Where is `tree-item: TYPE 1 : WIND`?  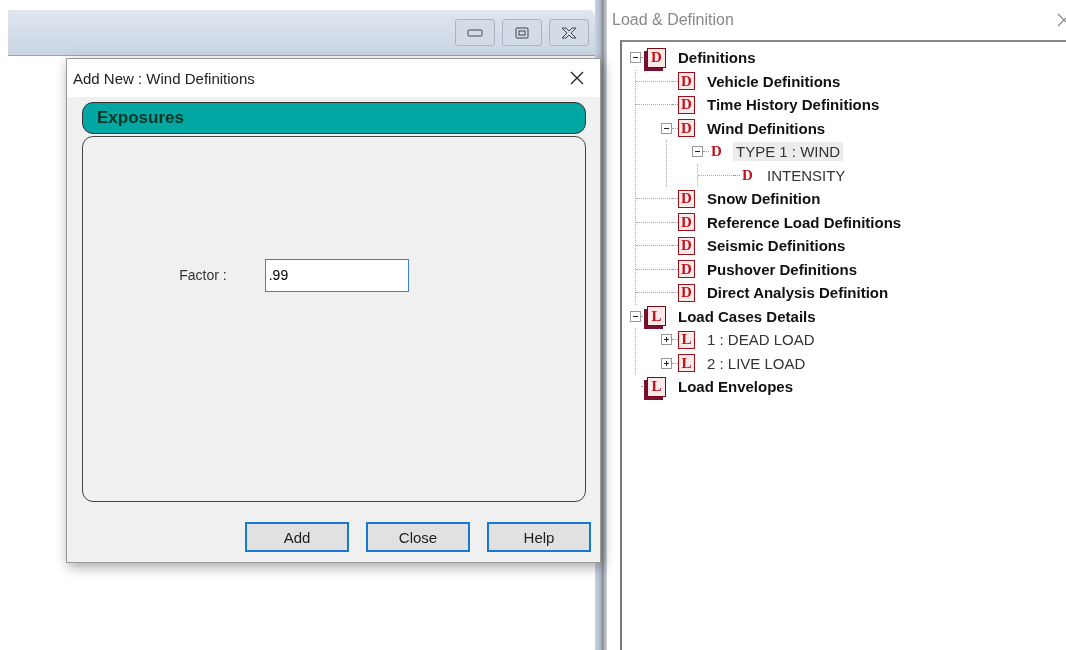
tree-item: TYPE 1 : WIND is located at coordinates (788, 152).